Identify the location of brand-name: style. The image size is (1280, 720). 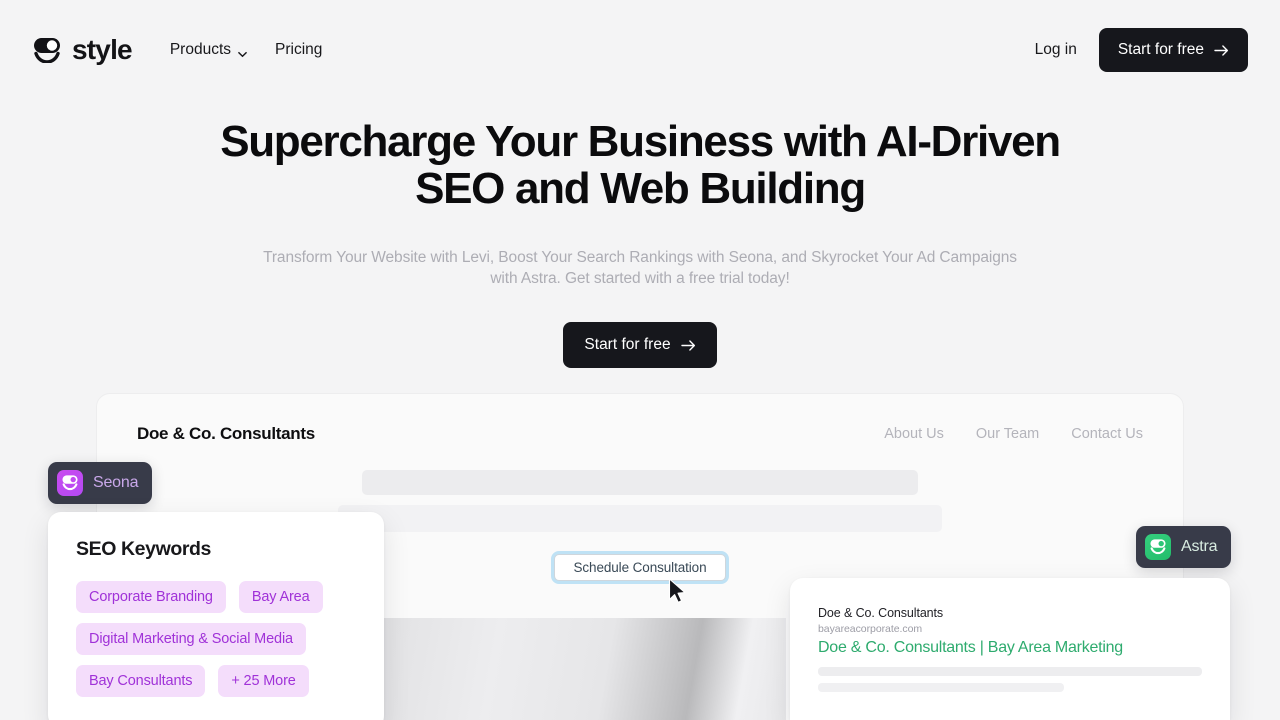
(102, 49).